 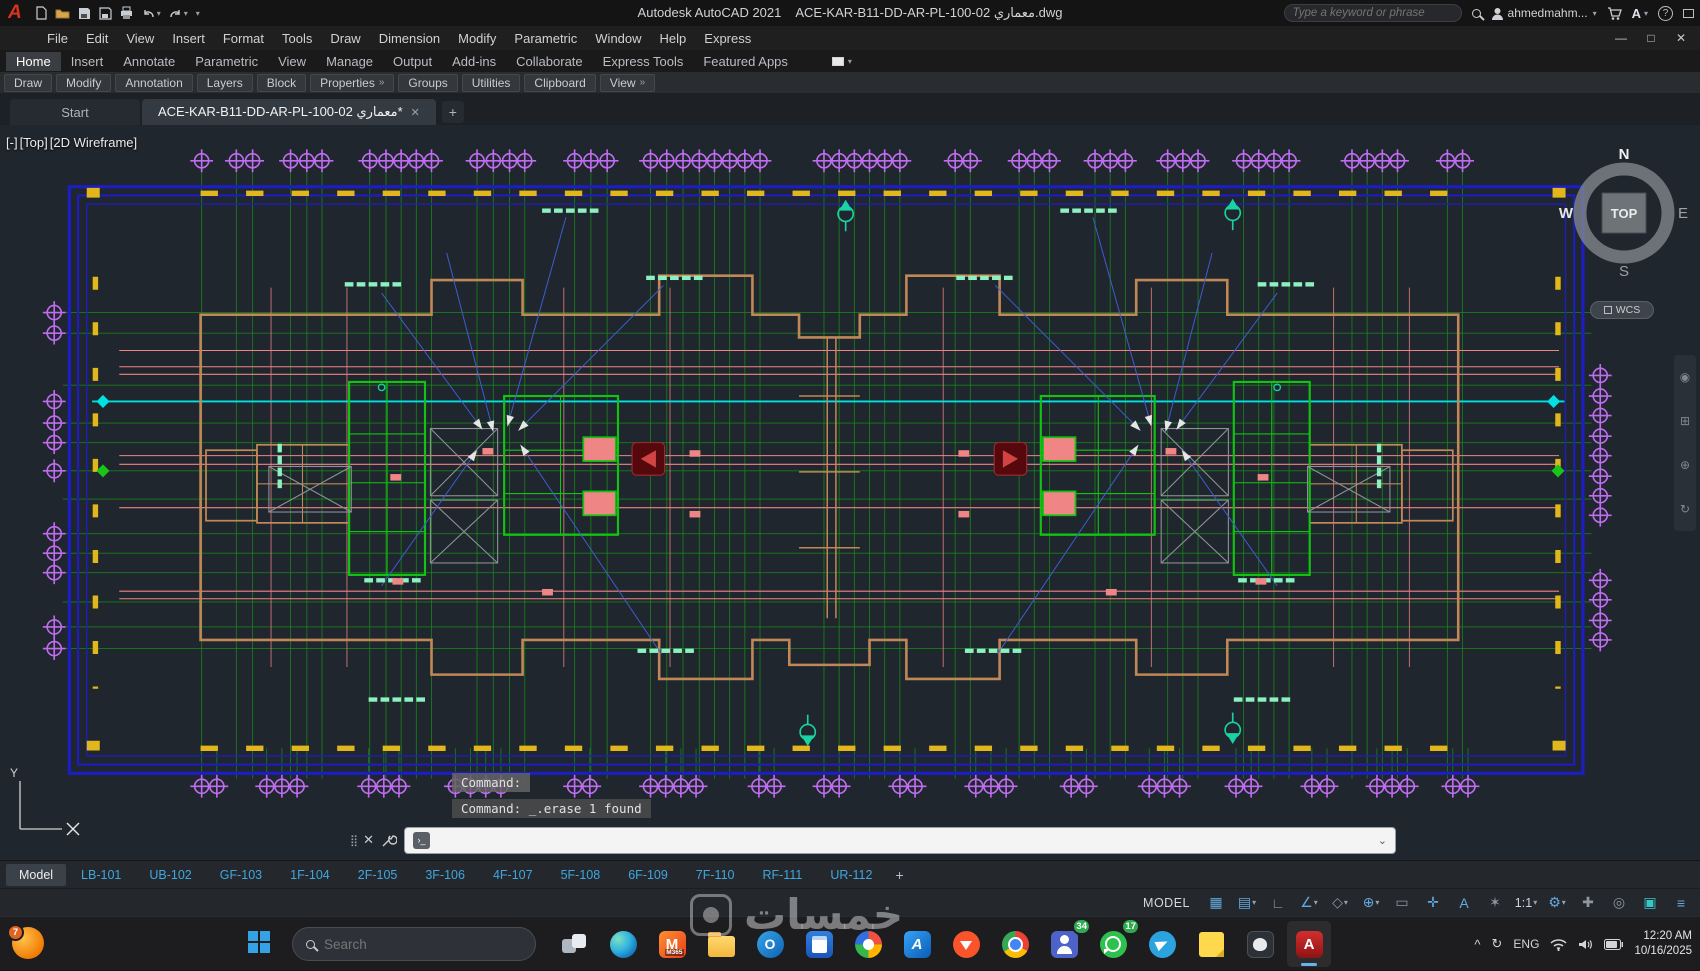 I want to click on status-annotation-visibility-button: A, so click(x=1464, y=903).